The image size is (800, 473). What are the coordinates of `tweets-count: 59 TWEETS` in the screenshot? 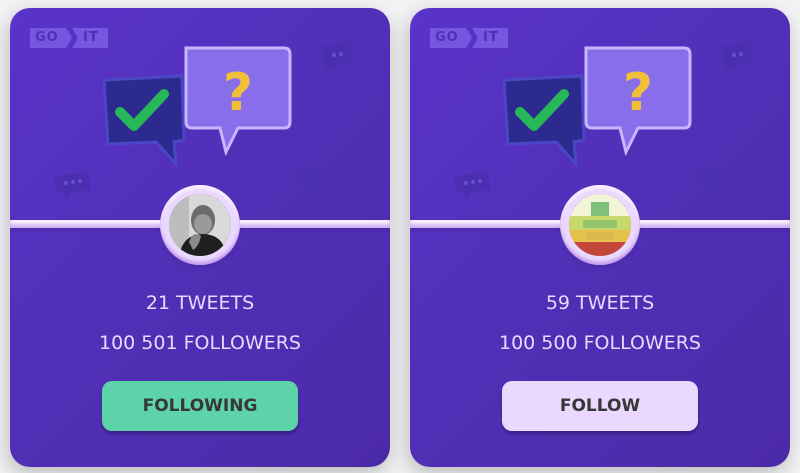 It's located at (600, 303).